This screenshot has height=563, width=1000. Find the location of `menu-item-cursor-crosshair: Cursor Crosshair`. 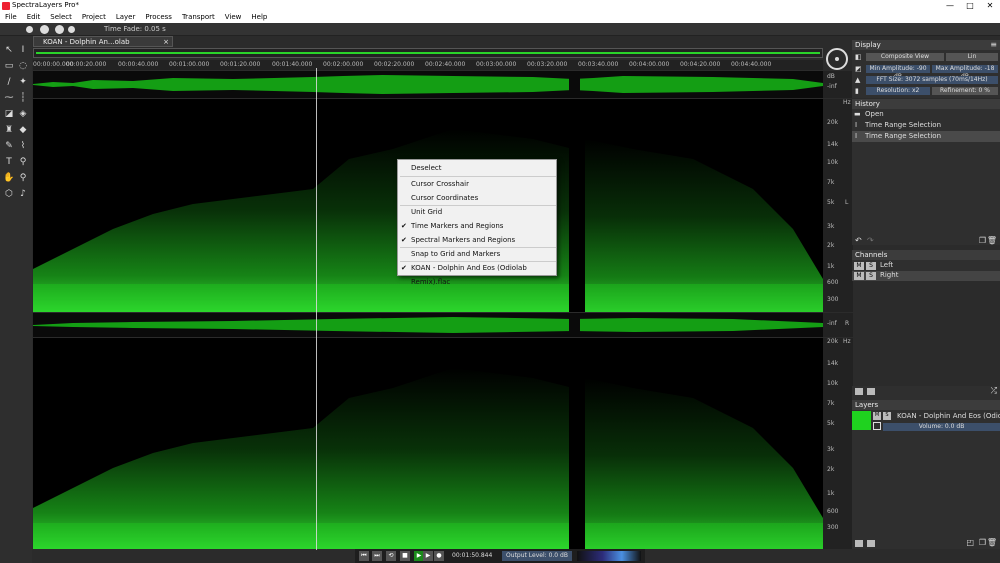

menu-item-cursor-crosshair: Cursor Crosshair is located at coordinates (478, 184).